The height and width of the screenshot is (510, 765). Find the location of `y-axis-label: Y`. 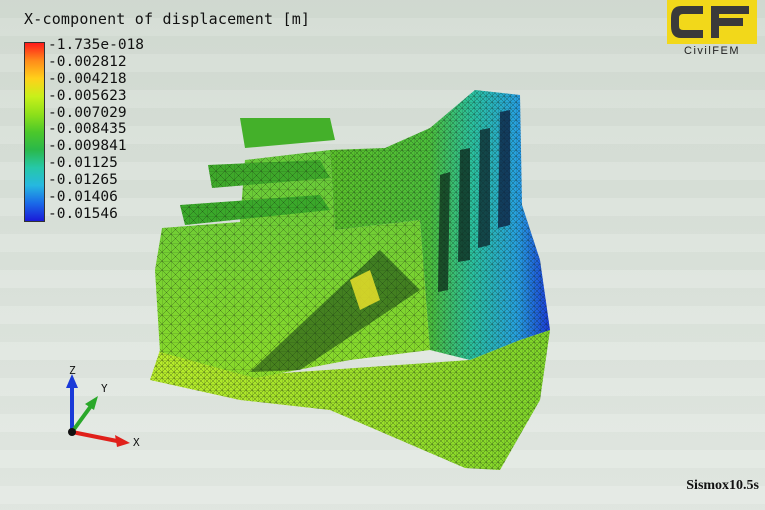

y-axis-label: Y is located at coordinates (104, 388).